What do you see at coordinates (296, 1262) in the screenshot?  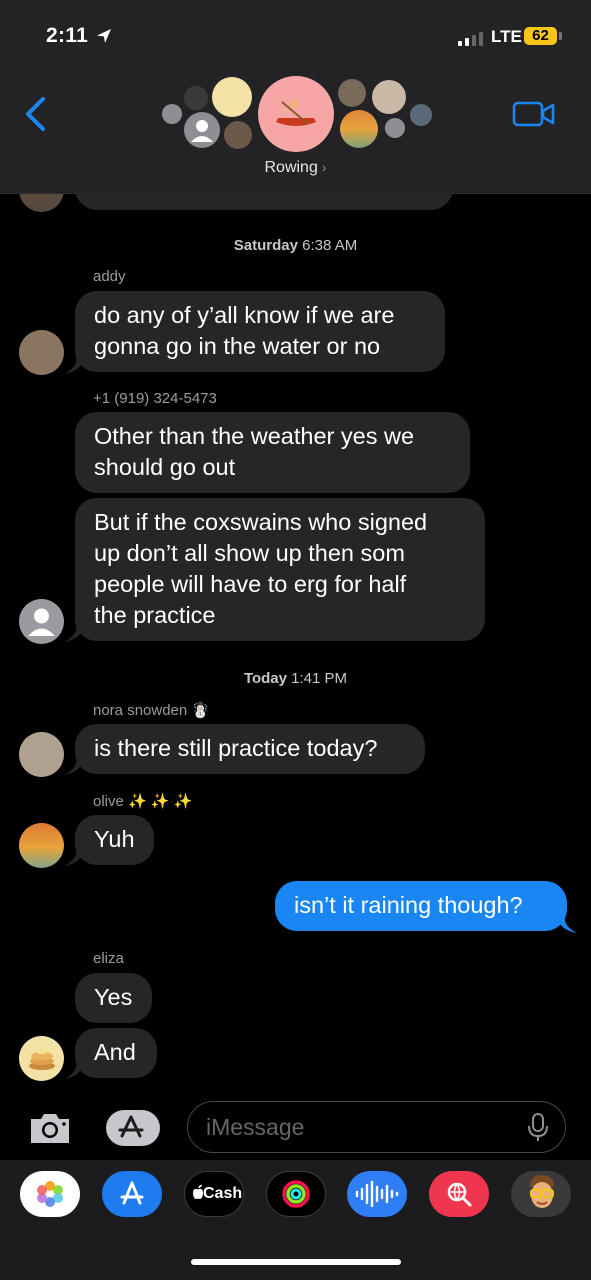 I see `home-indicator` at bounding box center [296, 1262].